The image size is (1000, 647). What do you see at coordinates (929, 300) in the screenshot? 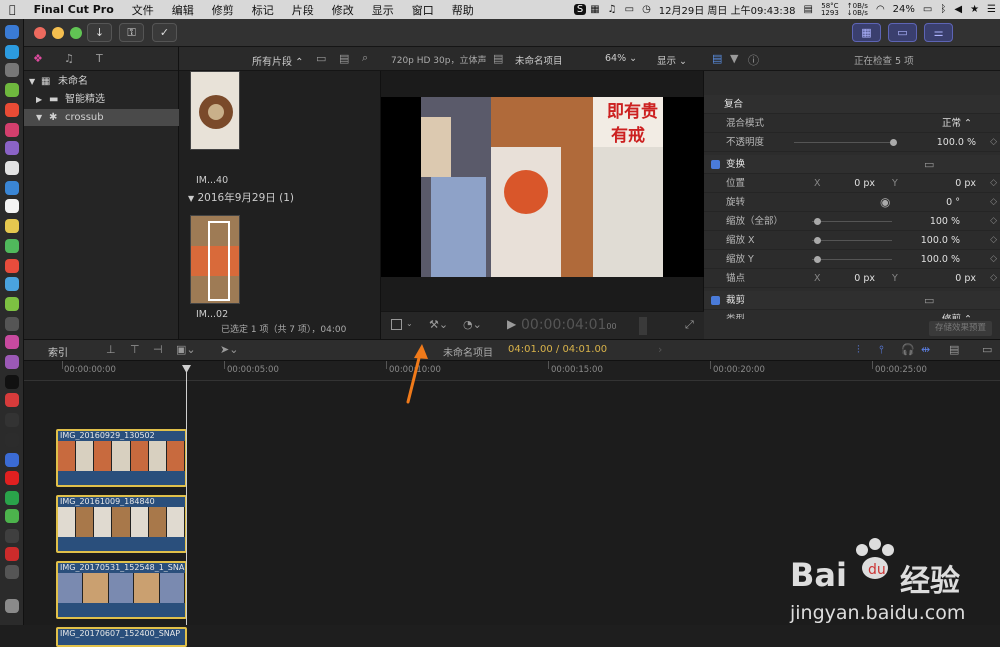
I see `crop-onscreen-icon: ▭` at bounding box center [929, 300].